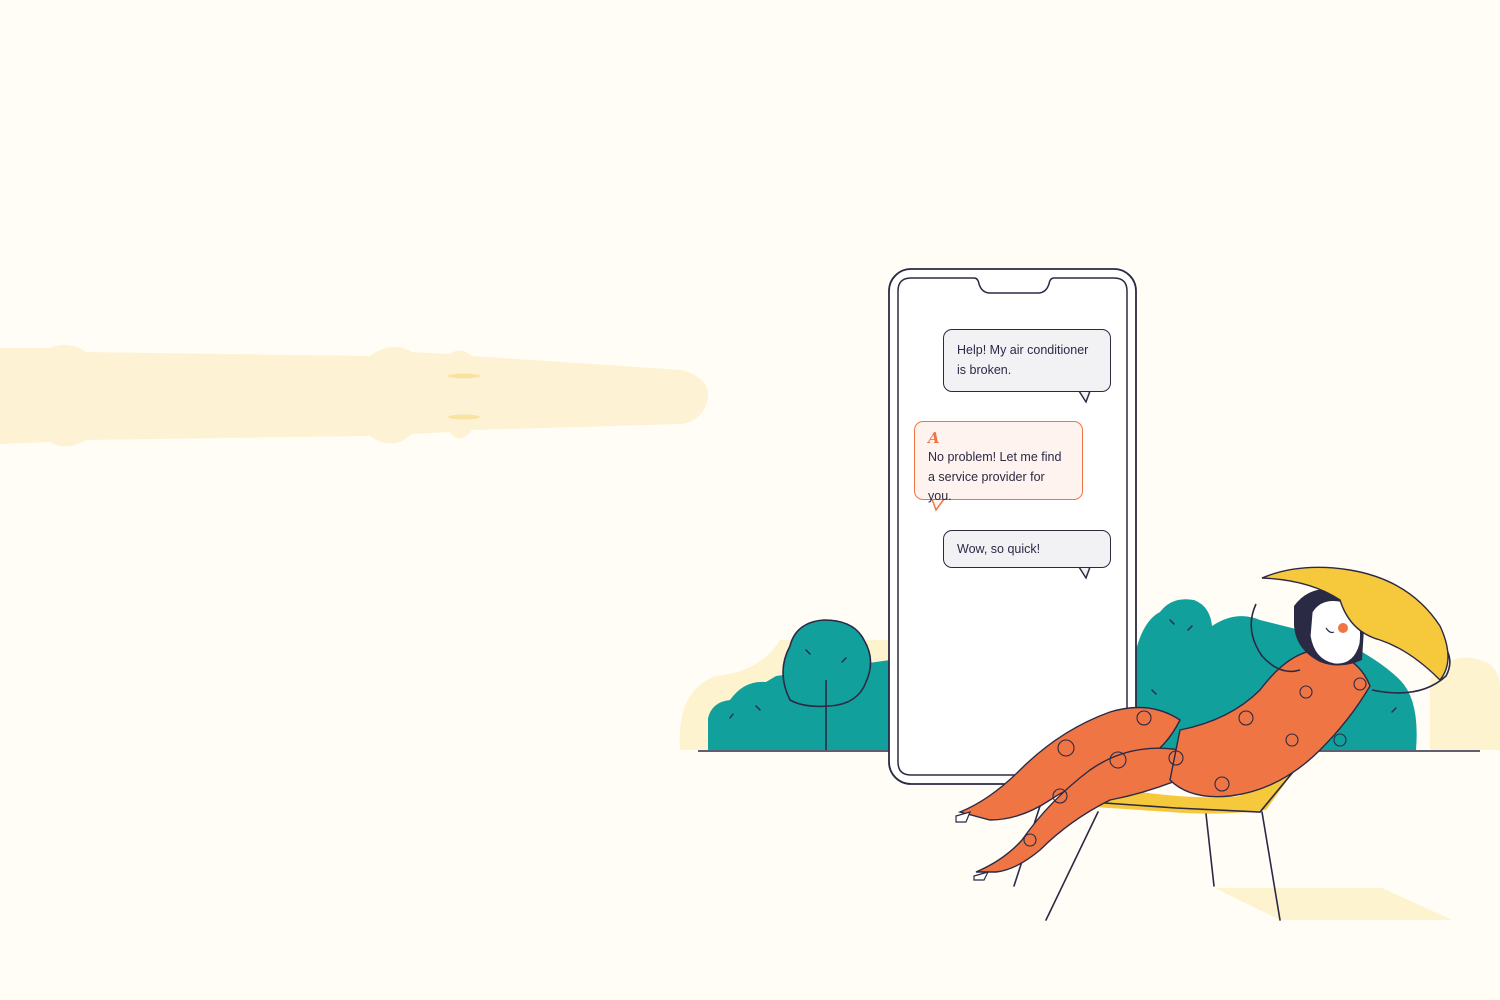 The width and height of the screenshot is (1500, 1000). What do you see at coordinates (354, 395) in the screenshot?
I see `background-plane-shape` at bounding box center [354, 395].